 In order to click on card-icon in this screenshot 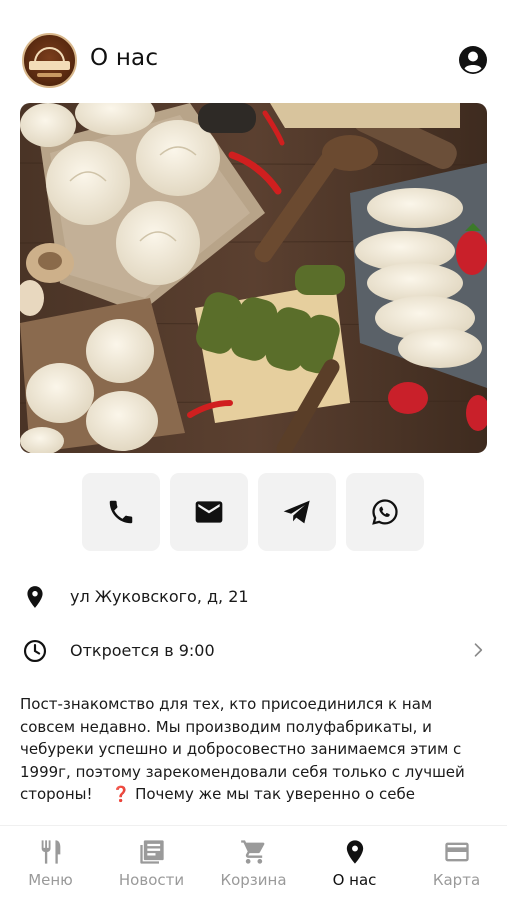, I will do `click(456, 852)`.